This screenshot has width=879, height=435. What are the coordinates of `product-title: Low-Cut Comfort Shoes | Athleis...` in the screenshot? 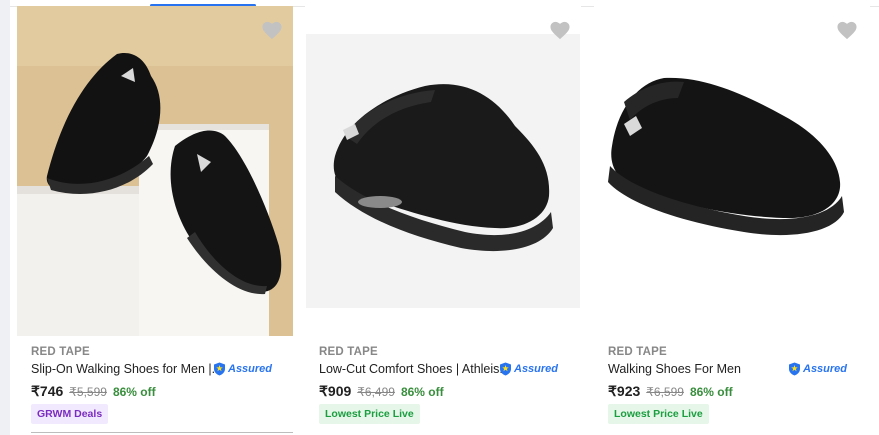 It's located at (414, 369).